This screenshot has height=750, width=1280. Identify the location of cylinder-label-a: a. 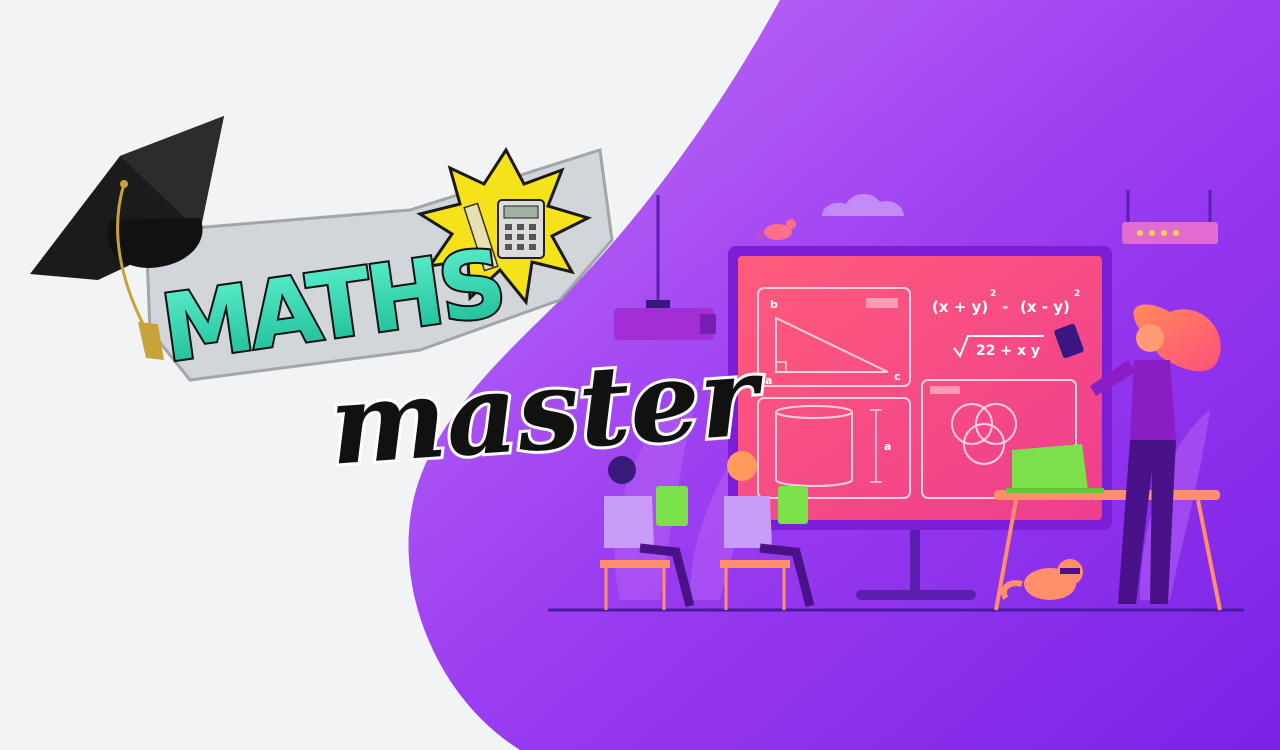
(887, 446).